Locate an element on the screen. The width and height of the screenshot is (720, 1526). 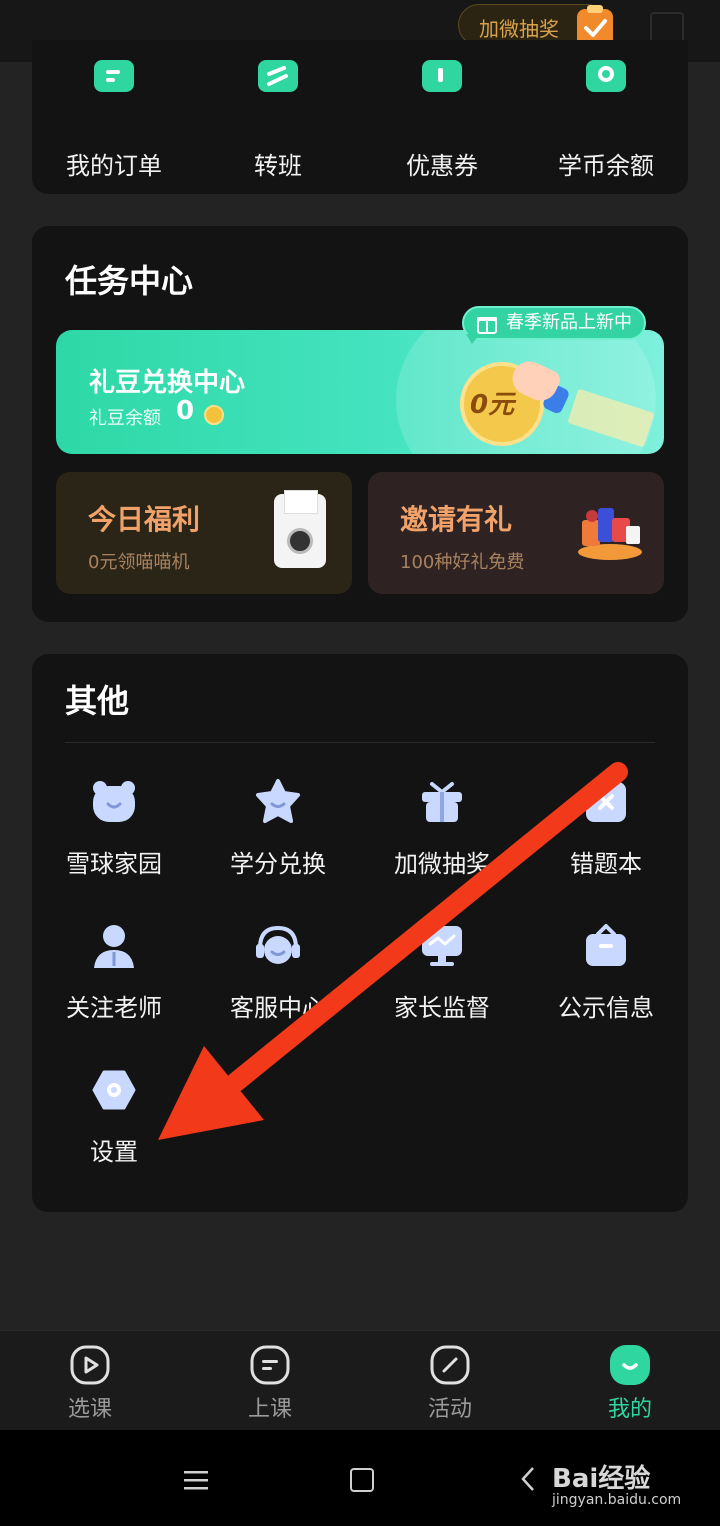
nav-select-course: 选课 is located at coordinates (90, 1381).